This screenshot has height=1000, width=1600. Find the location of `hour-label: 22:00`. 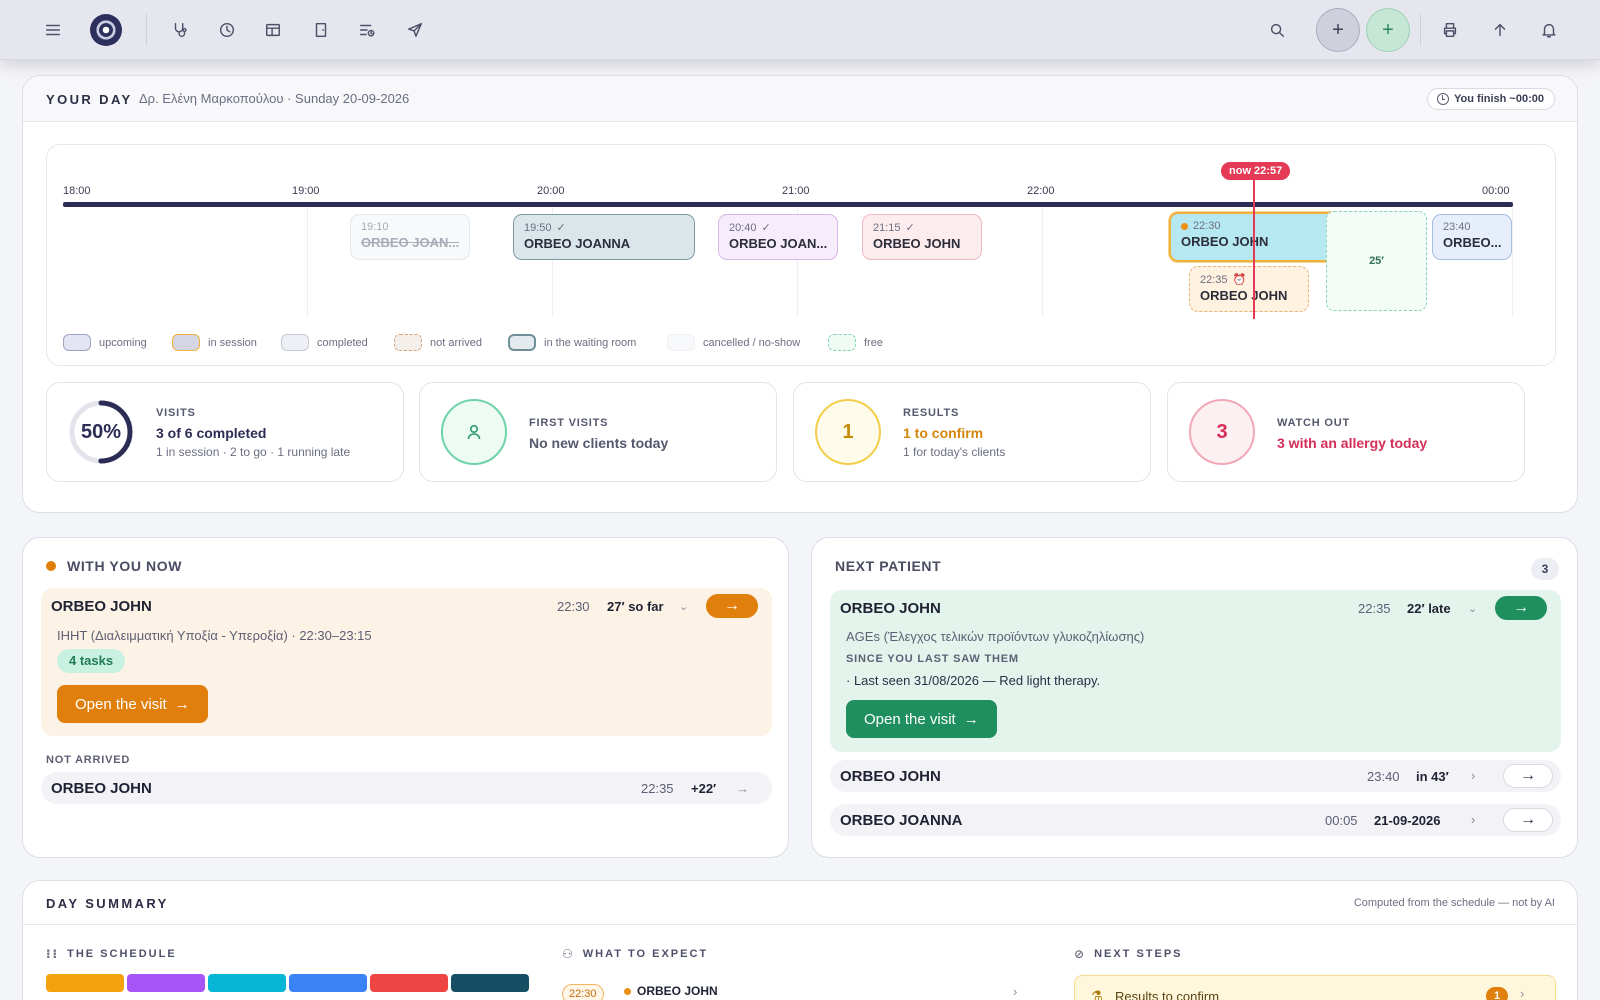

hour-label: 22:00 is located at coordinates (1041, 191).